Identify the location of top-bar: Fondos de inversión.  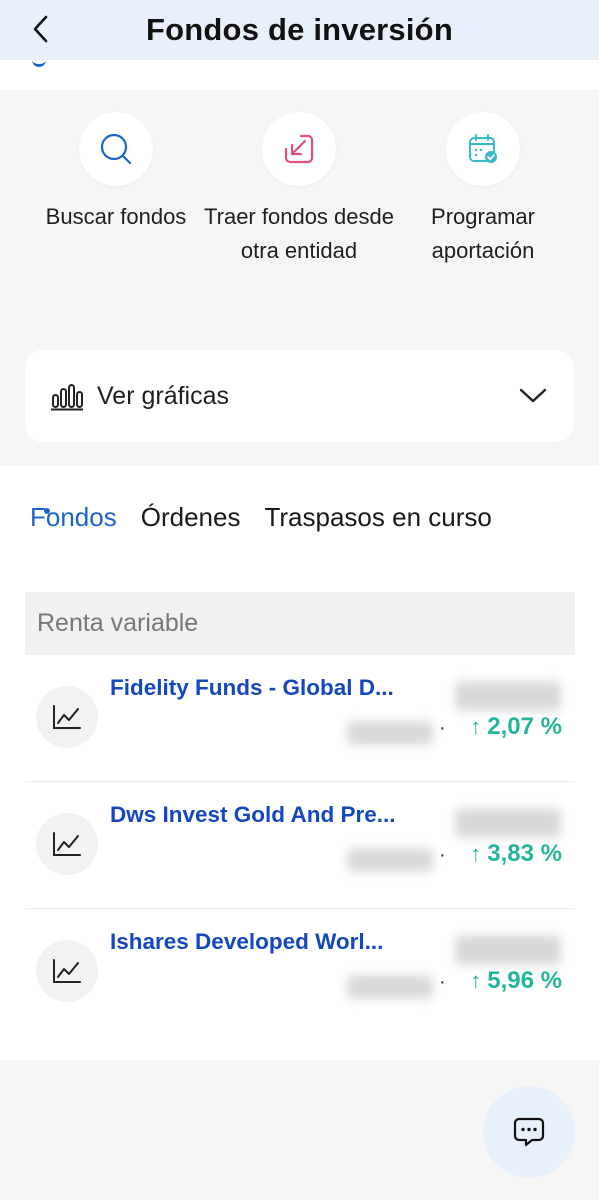
(299, 30).